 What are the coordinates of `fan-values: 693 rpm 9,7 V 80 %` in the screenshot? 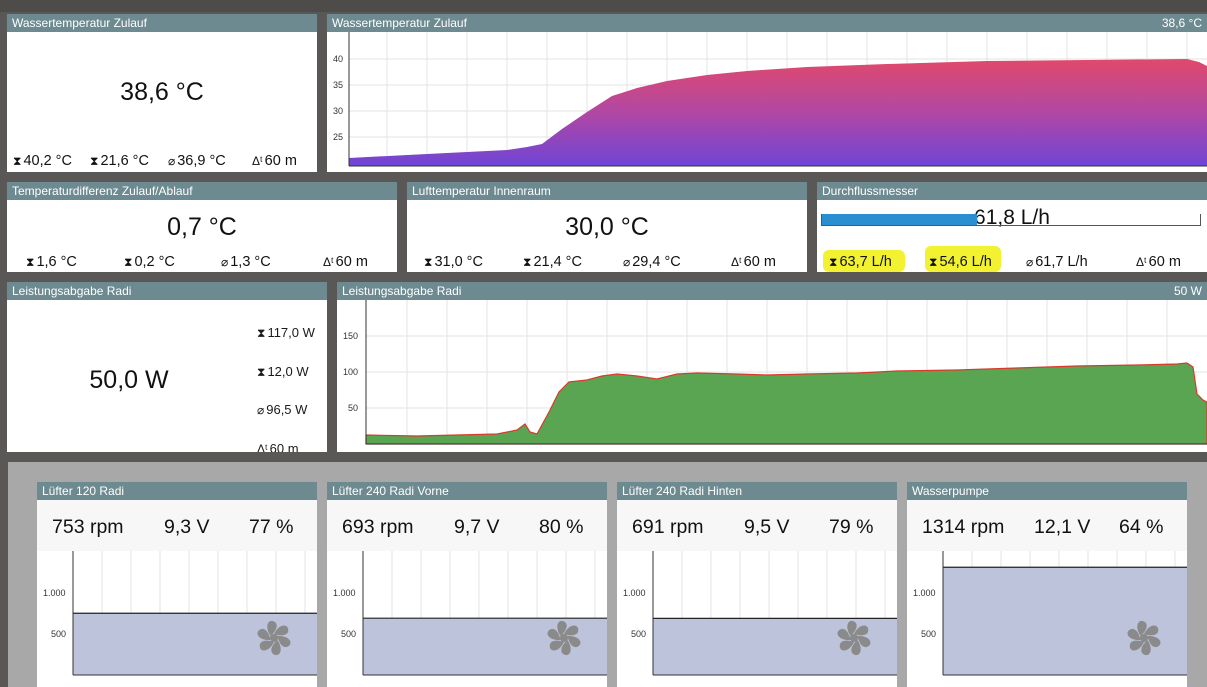 It's located at (467, 525).